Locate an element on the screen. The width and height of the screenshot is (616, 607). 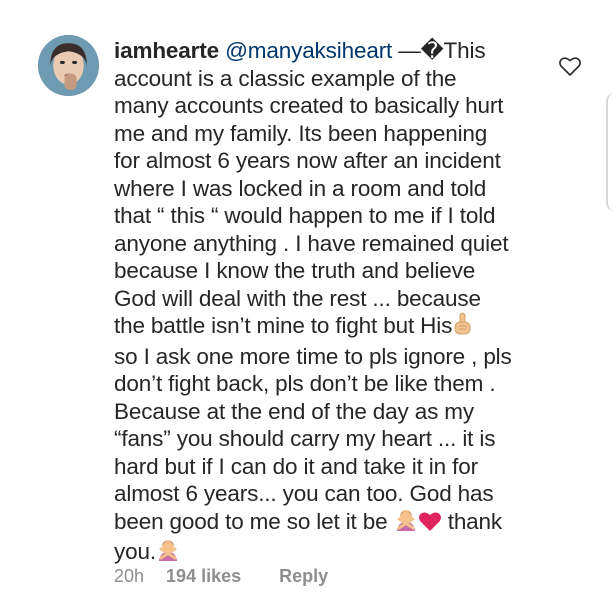
comment-text: because I know the truth and believe is located at coordinates (295, 270).